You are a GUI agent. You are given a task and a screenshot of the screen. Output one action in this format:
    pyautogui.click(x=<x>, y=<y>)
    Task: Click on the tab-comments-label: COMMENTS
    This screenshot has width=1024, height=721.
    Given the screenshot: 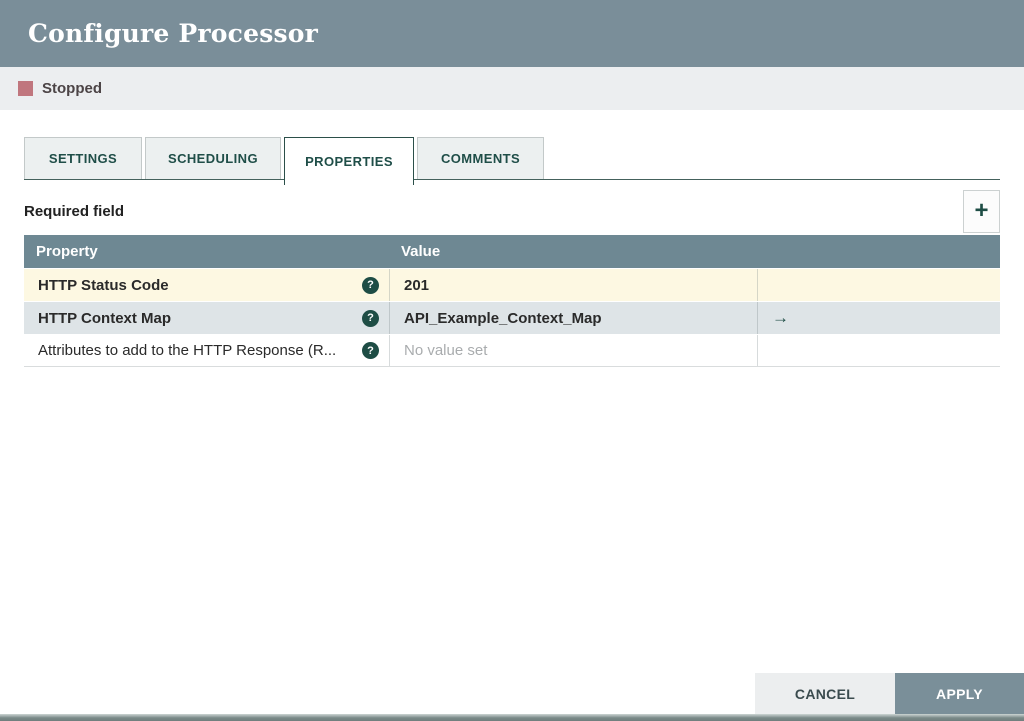 What is the action you would take?
    pyautogui.click(x=480, y=158)
    